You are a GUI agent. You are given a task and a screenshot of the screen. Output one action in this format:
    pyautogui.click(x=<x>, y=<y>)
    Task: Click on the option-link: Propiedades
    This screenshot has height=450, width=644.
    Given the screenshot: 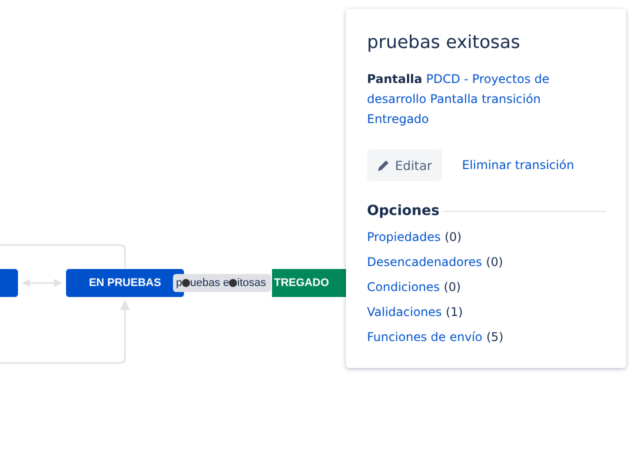 What is the action you would take?
    pyautogui.click(x=404, y=237)
    